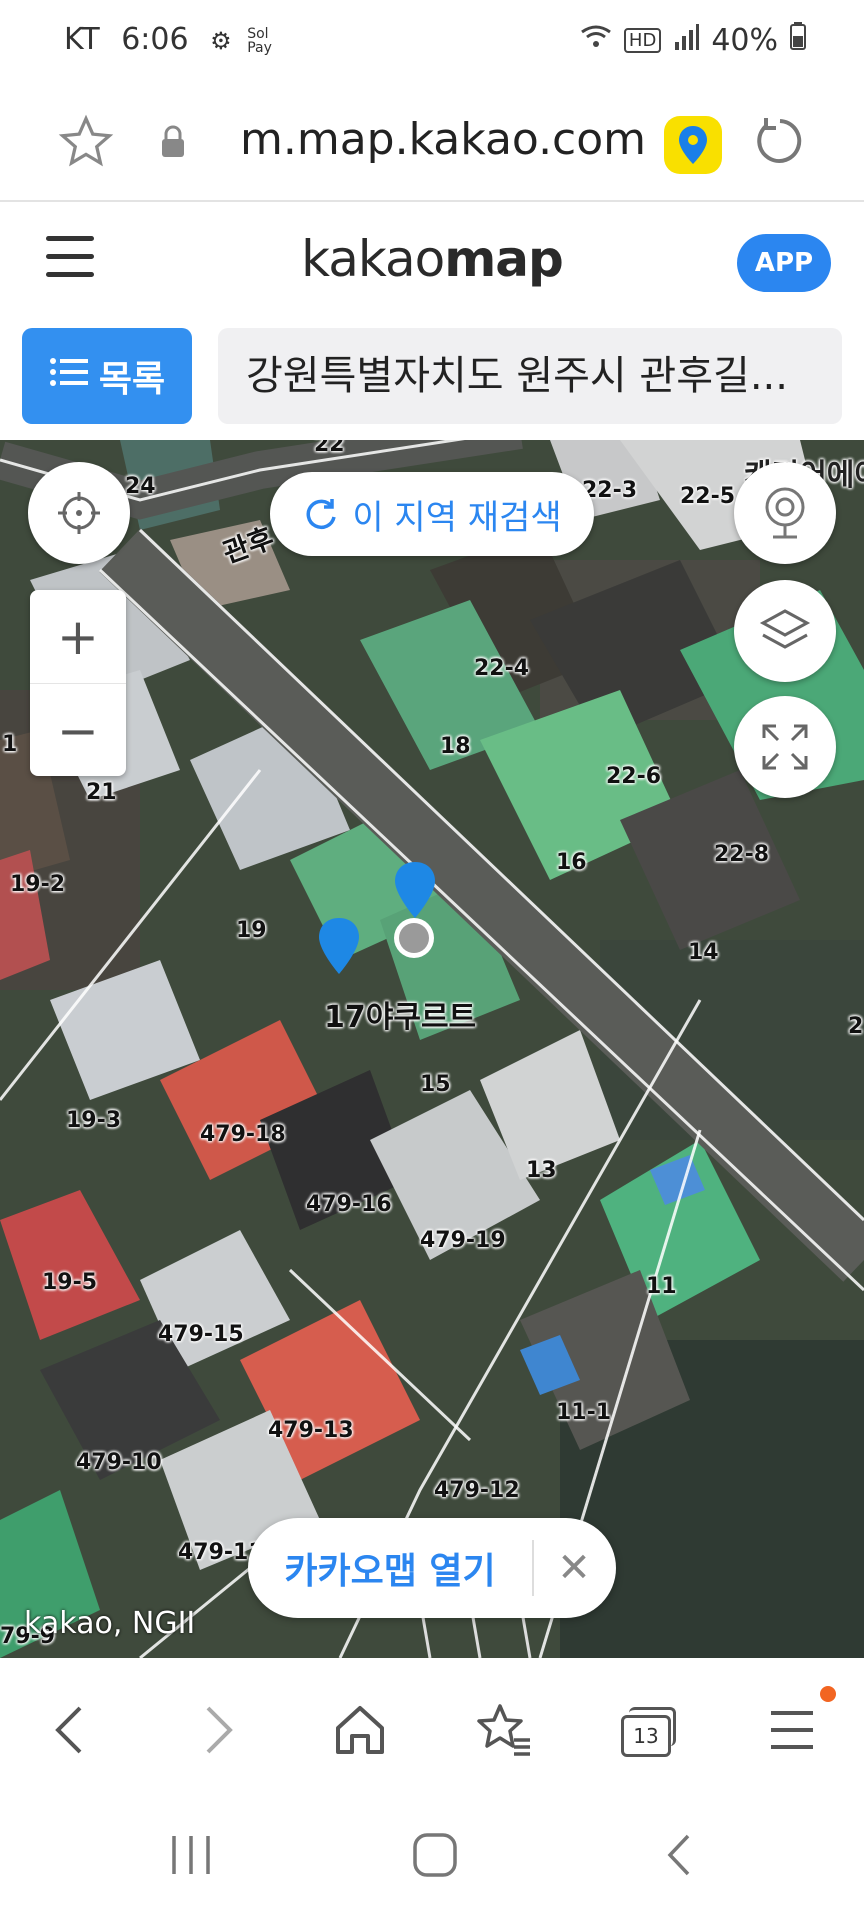 The height and width of the screenshot is (1920, 864). Describe the element at coordinates (703, 952) in the screenshot. I see `lot-label: 14` at that location.